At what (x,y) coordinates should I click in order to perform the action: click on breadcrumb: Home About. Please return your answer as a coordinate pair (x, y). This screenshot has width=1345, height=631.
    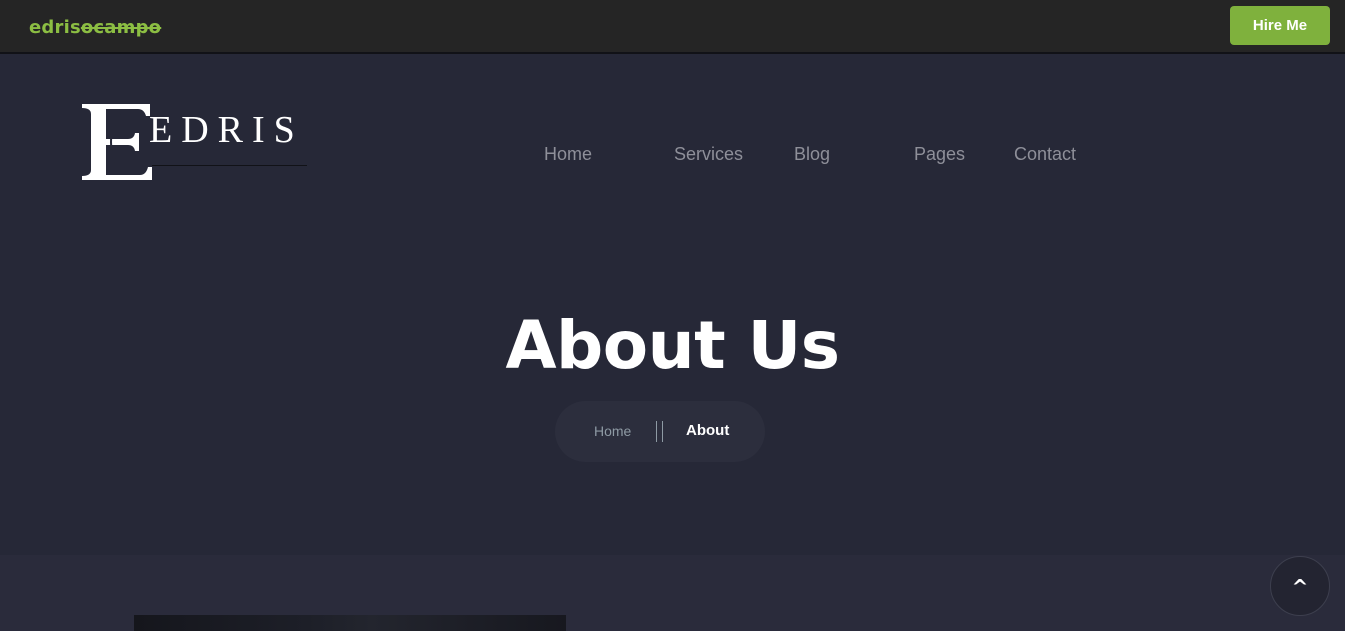
    Looking at the image, I should click on (660, 431).